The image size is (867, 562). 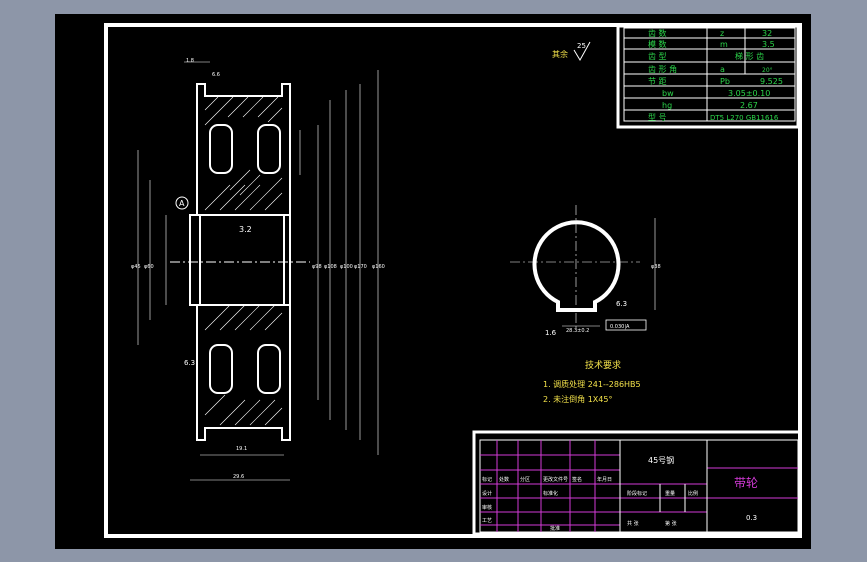 What do you see at coordinates (182, 203) in the screenshot?
I see `datum-label: A` at bounding box center [182, 203].